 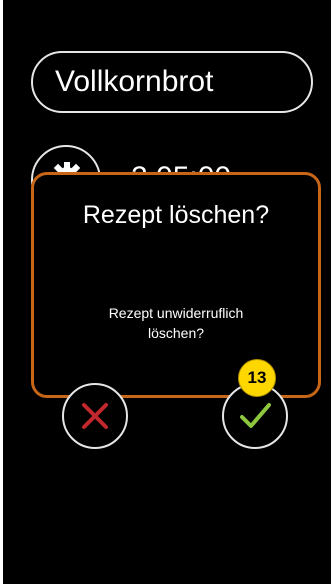 I want to click on dialog-title: Rezept löschen?, so click(x=176, y=215).